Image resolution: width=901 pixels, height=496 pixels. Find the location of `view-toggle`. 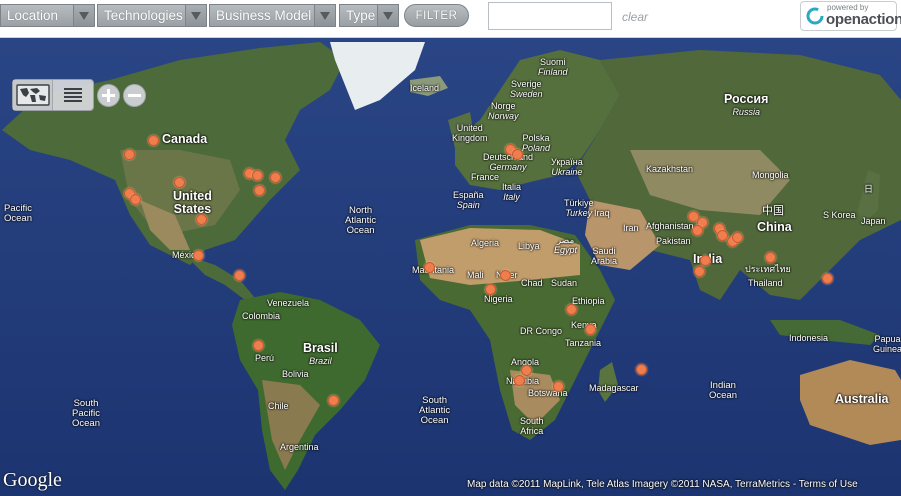

view-toggle is located at coordinates (53, 95).